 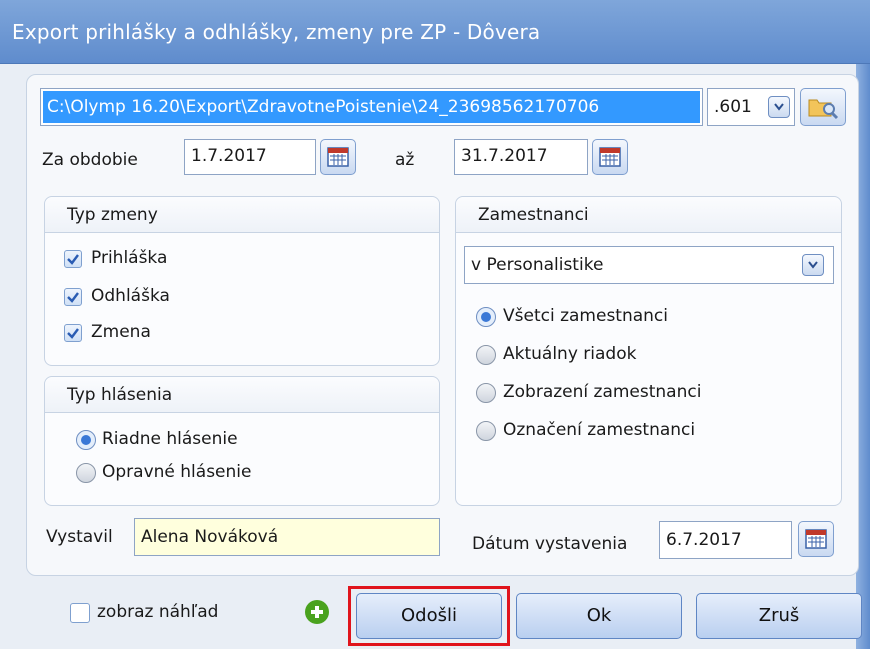 I want to click on period-from-calendar-button, so click(x=338, y=157).